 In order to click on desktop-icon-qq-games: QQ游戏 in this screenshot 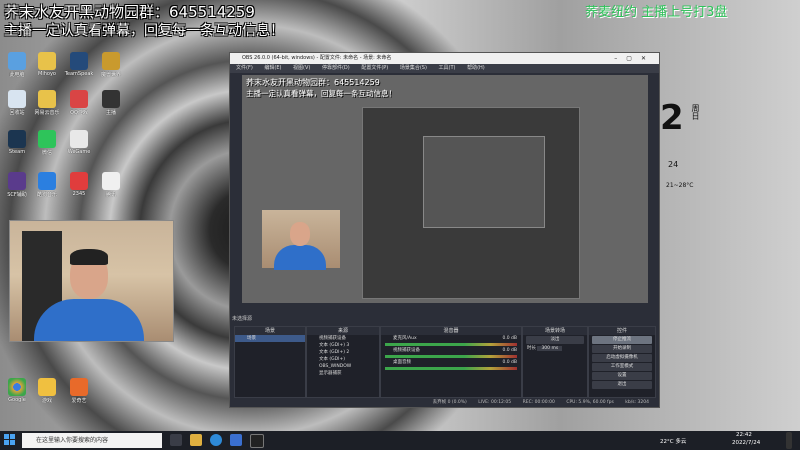, I will do `click(79, 103)`.